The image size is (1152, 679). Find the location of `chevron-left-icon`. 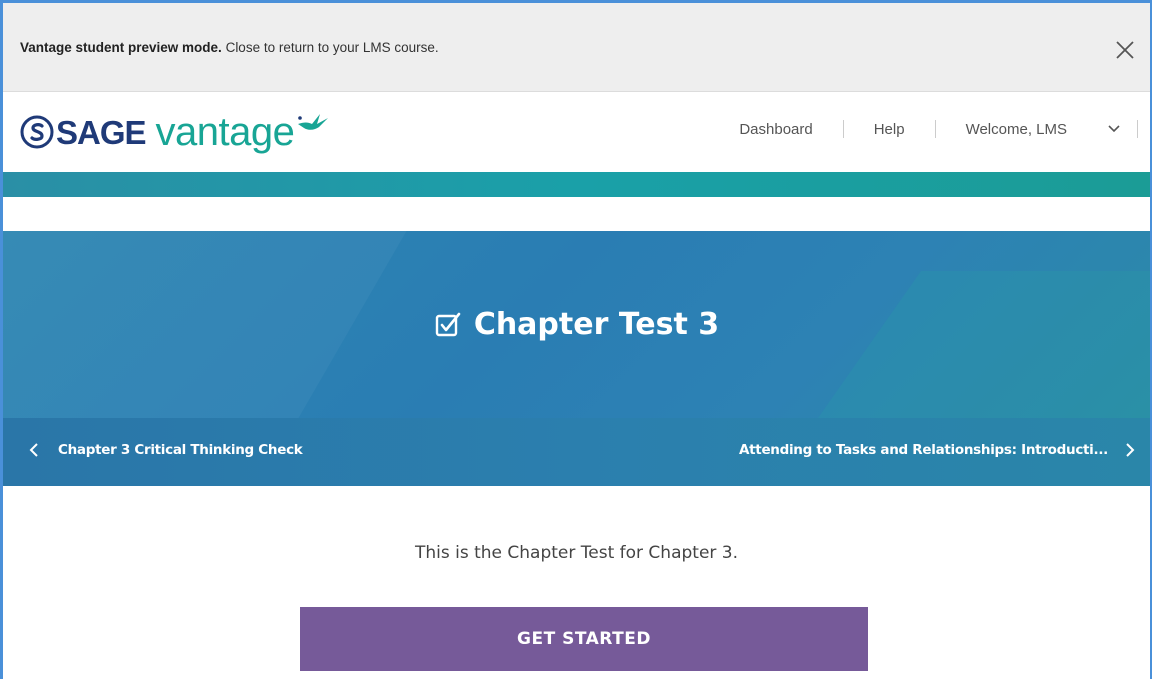

chevron-left-icon is located at coordinates (33, 450).